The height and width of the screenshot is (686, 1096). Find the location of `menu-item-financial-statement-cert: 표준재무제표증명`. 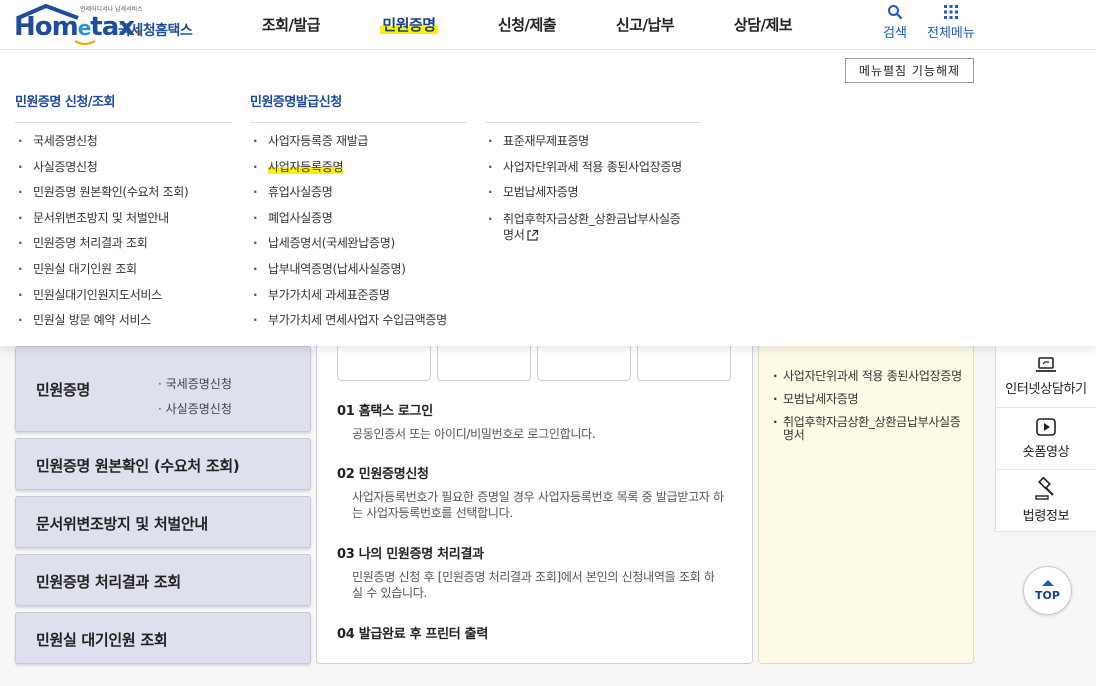

menu-item-financial-statement-cert: 표준재무제표증명 is located at coordinates (593, 142).